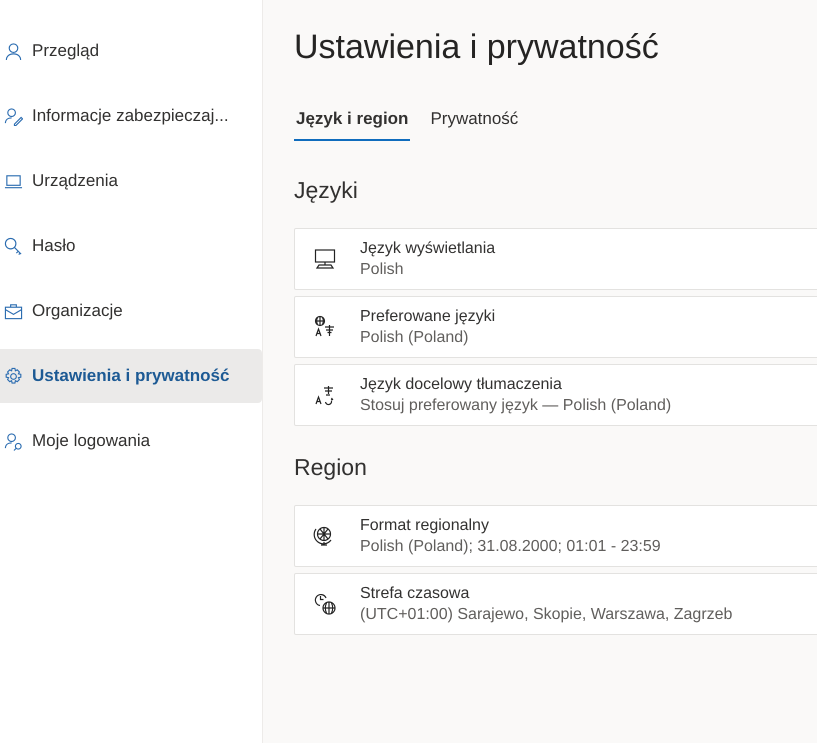  Describe the element at coordinates (326, 190) in the screenshot. I see `section-heading: Języki` at that location.